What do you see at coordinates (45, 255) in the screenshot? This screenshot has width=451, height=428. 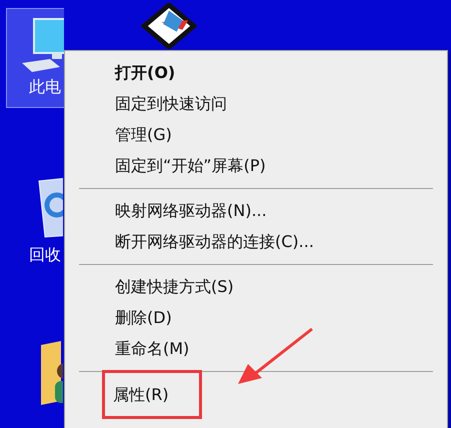 I see `icon-label: 回收` at bounding box center [45, 255].